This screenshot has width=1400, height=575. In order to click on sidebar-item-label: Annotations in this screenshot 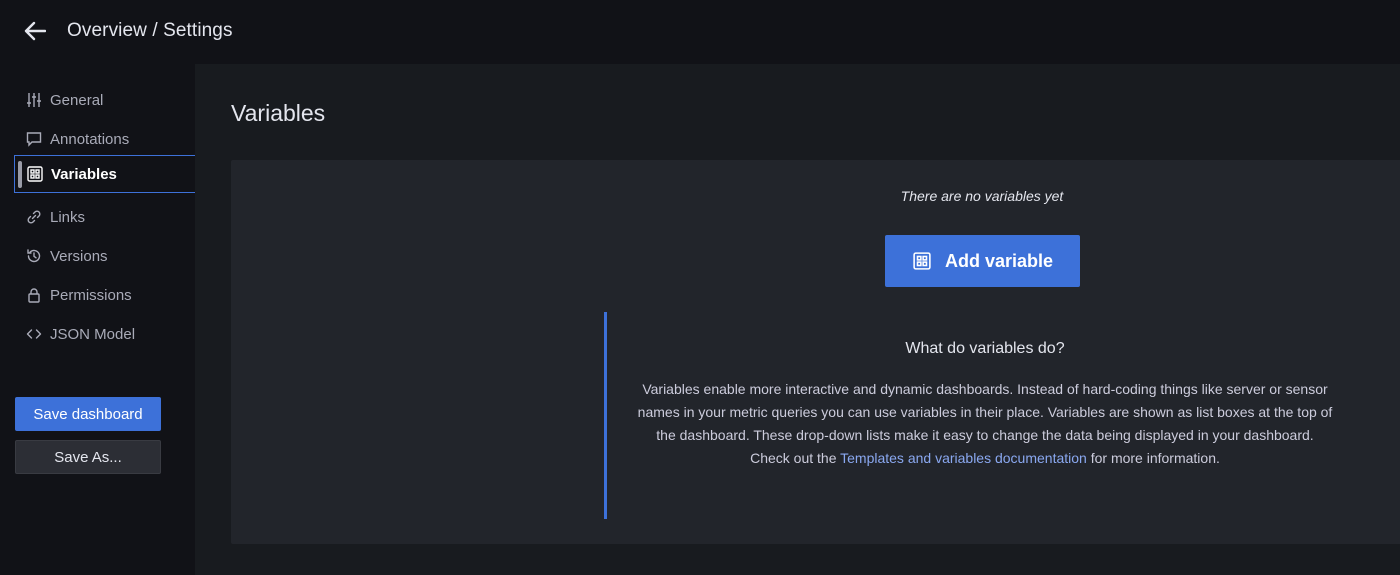, I will do `click(90, 139)`.